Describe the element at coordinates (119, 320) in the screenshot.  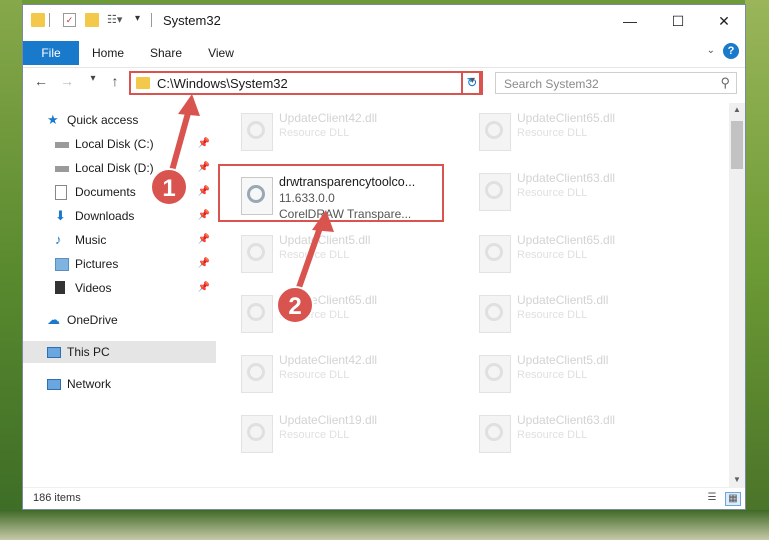
I see `sidebar-item-onedrive: ☁ OneDrive` at that location.